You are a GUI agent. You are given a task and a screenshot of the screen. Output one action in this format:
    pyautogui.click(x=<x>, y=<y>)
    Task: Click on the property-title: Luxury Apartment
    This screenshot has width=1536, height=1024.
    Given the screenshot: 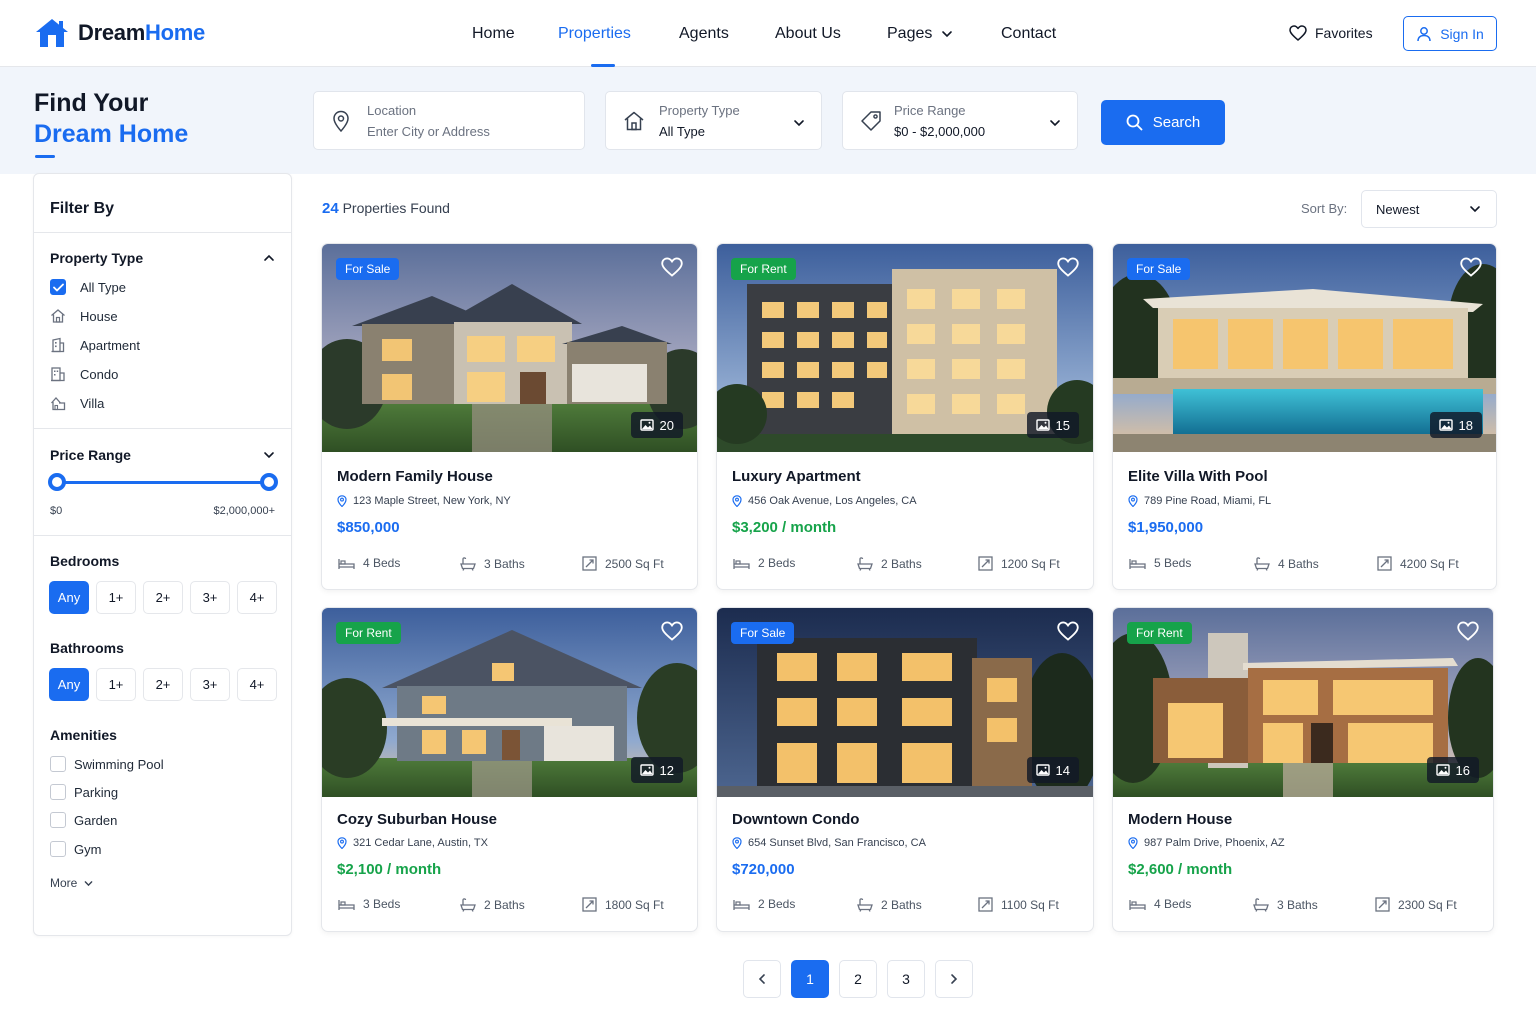 What is the action you would take?
    pyautogui.click(x=796, y=476)
    